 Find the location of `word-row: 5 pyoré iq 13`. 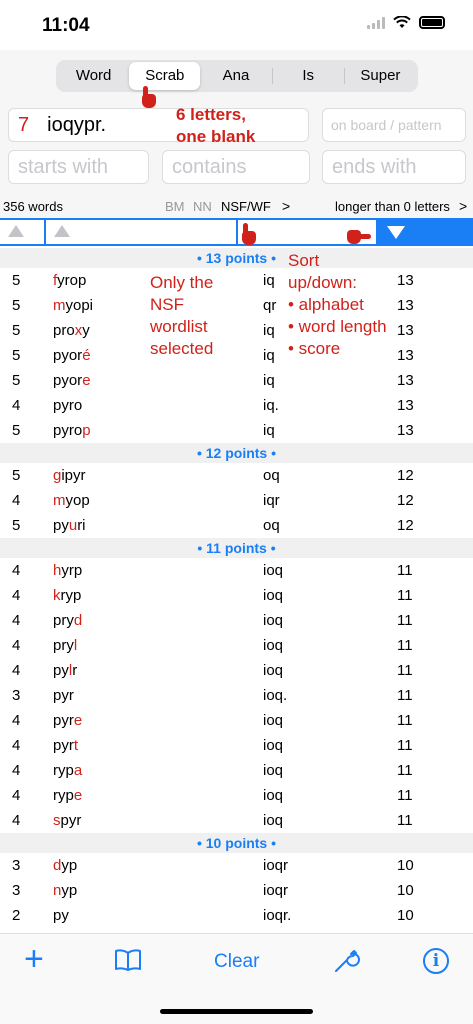

word-row: 5 pyoré iq 13 is located at coordinates (236, 355).